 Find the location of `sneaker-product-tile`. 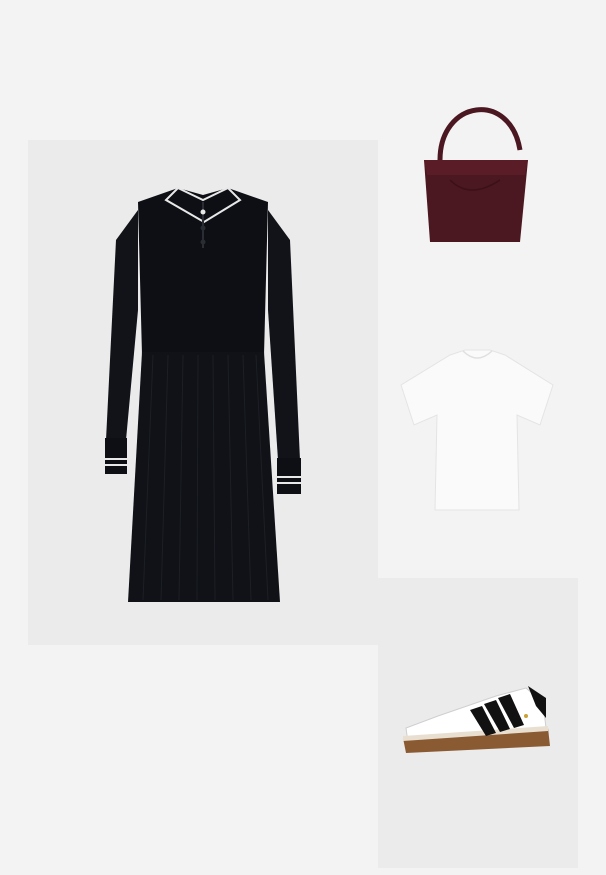

sneaker-product-tile is located at coordinates (478, 723).